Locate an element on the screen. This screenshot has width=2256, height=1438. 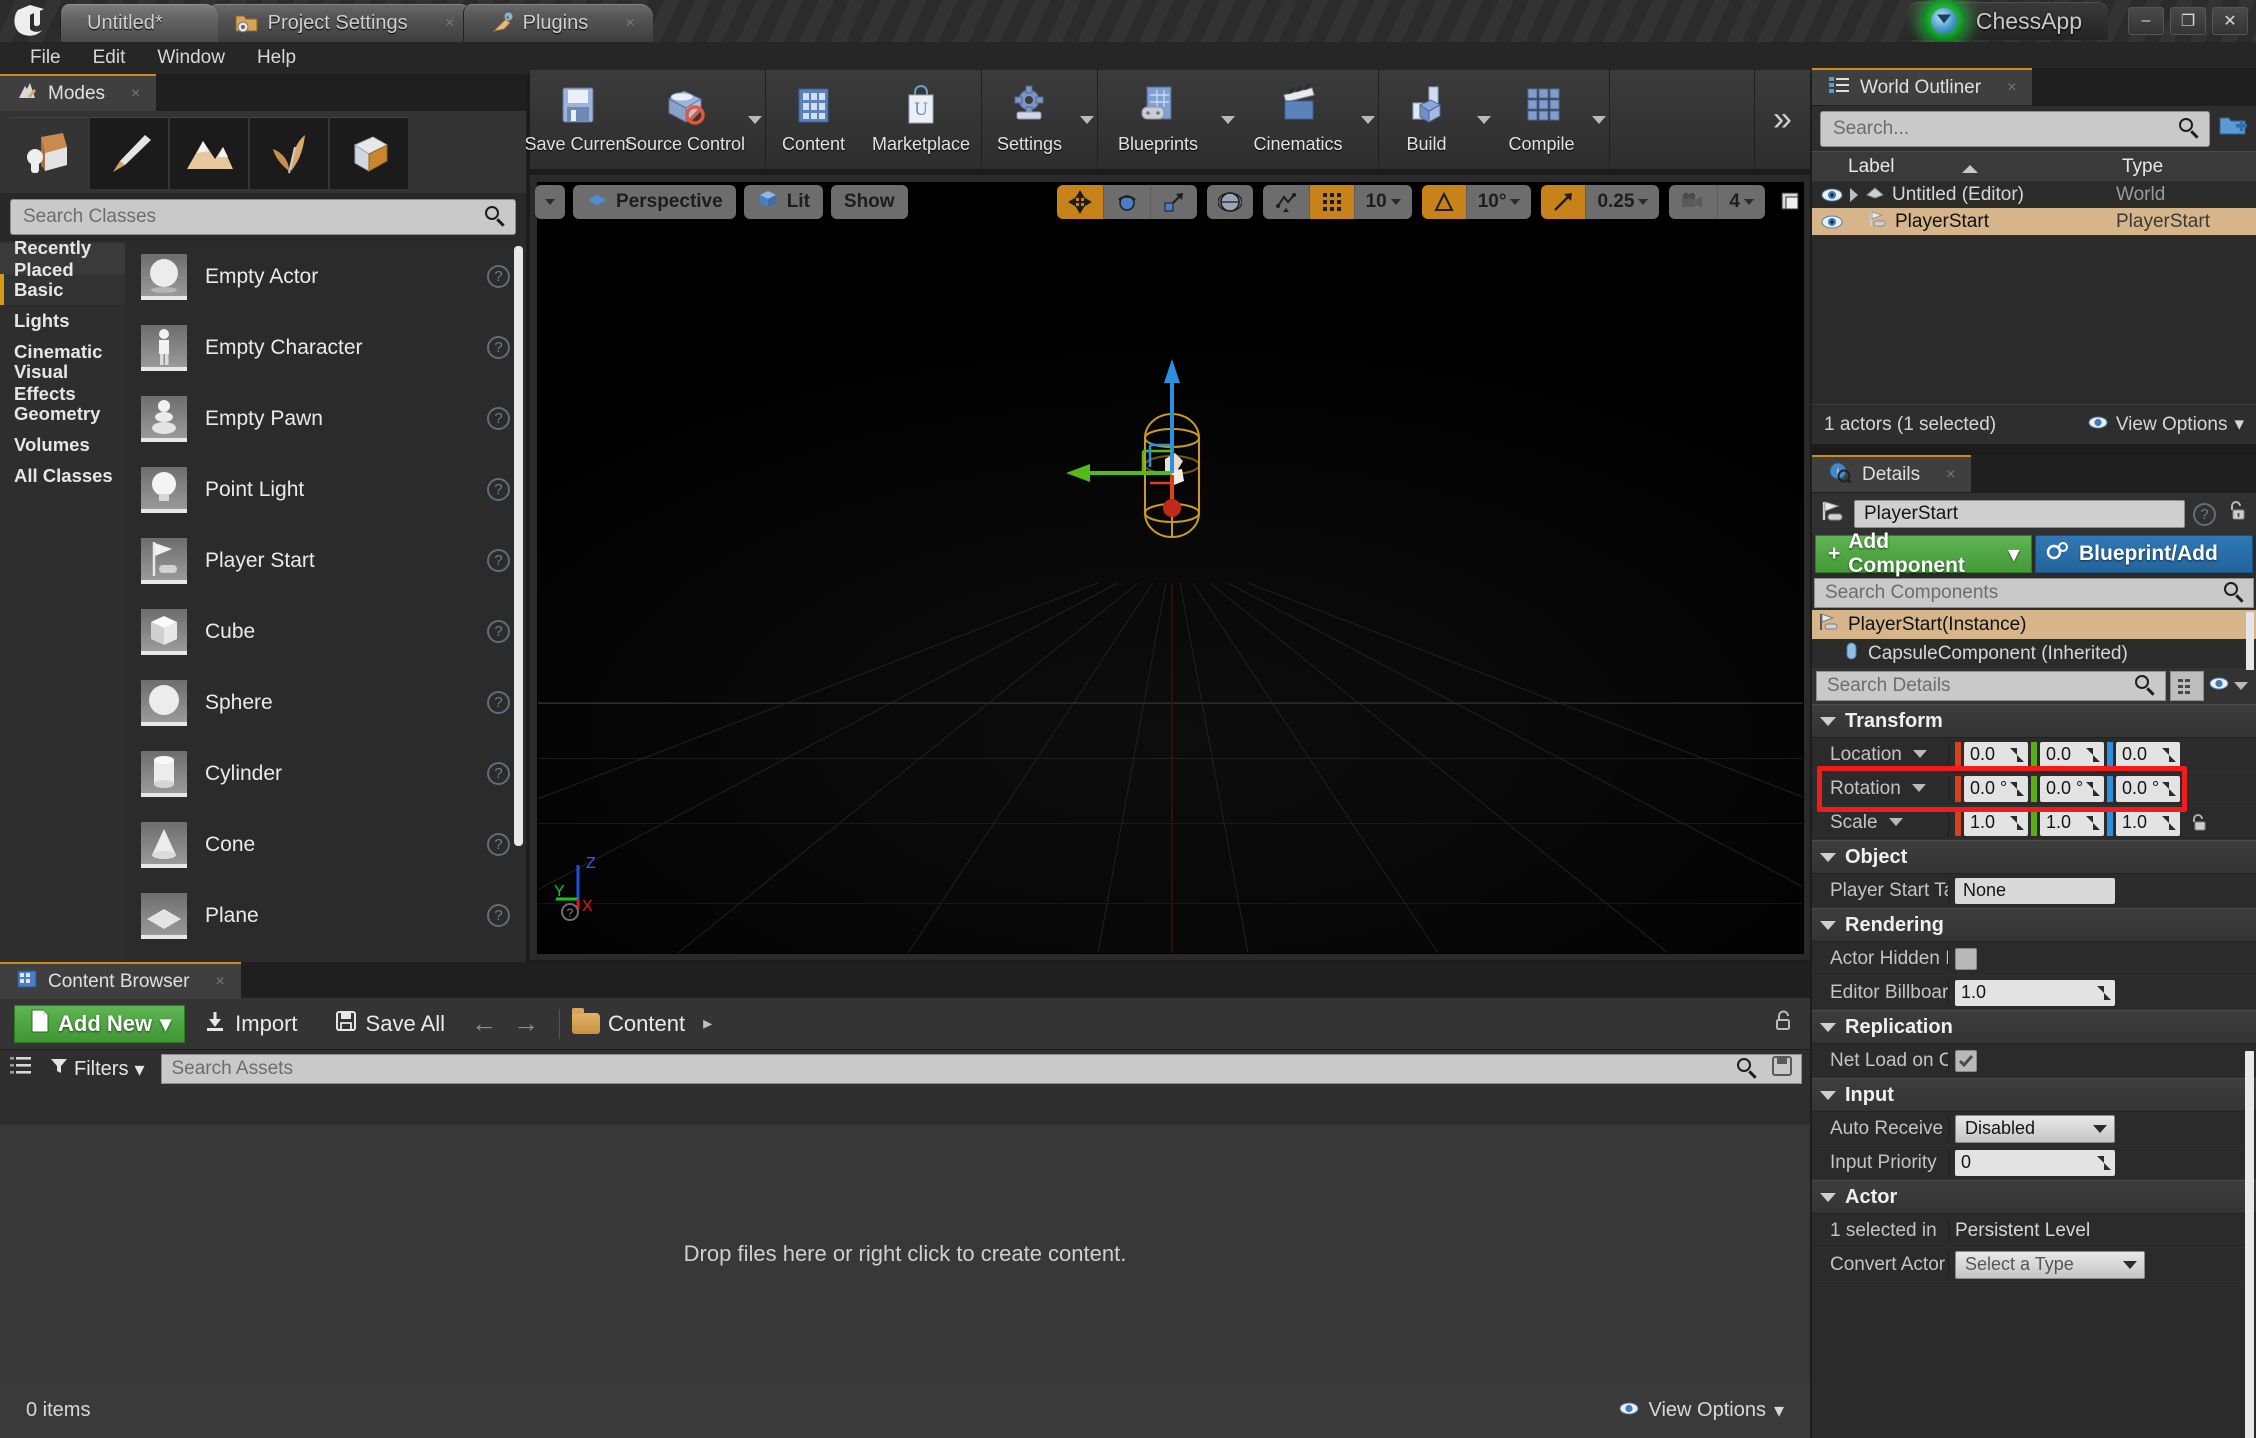
scale-gizmo-icon is located at coordinates (1173, 202).